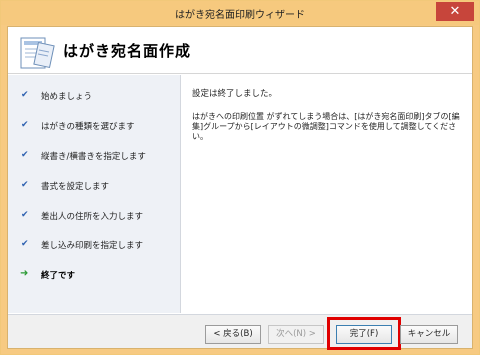 This screenshot has width=480, height=355. What do you see at coordinates (88, 127) in the screenshot?
I see `step-label: はがきの種類を選びます` at bounding box center [88, 127].